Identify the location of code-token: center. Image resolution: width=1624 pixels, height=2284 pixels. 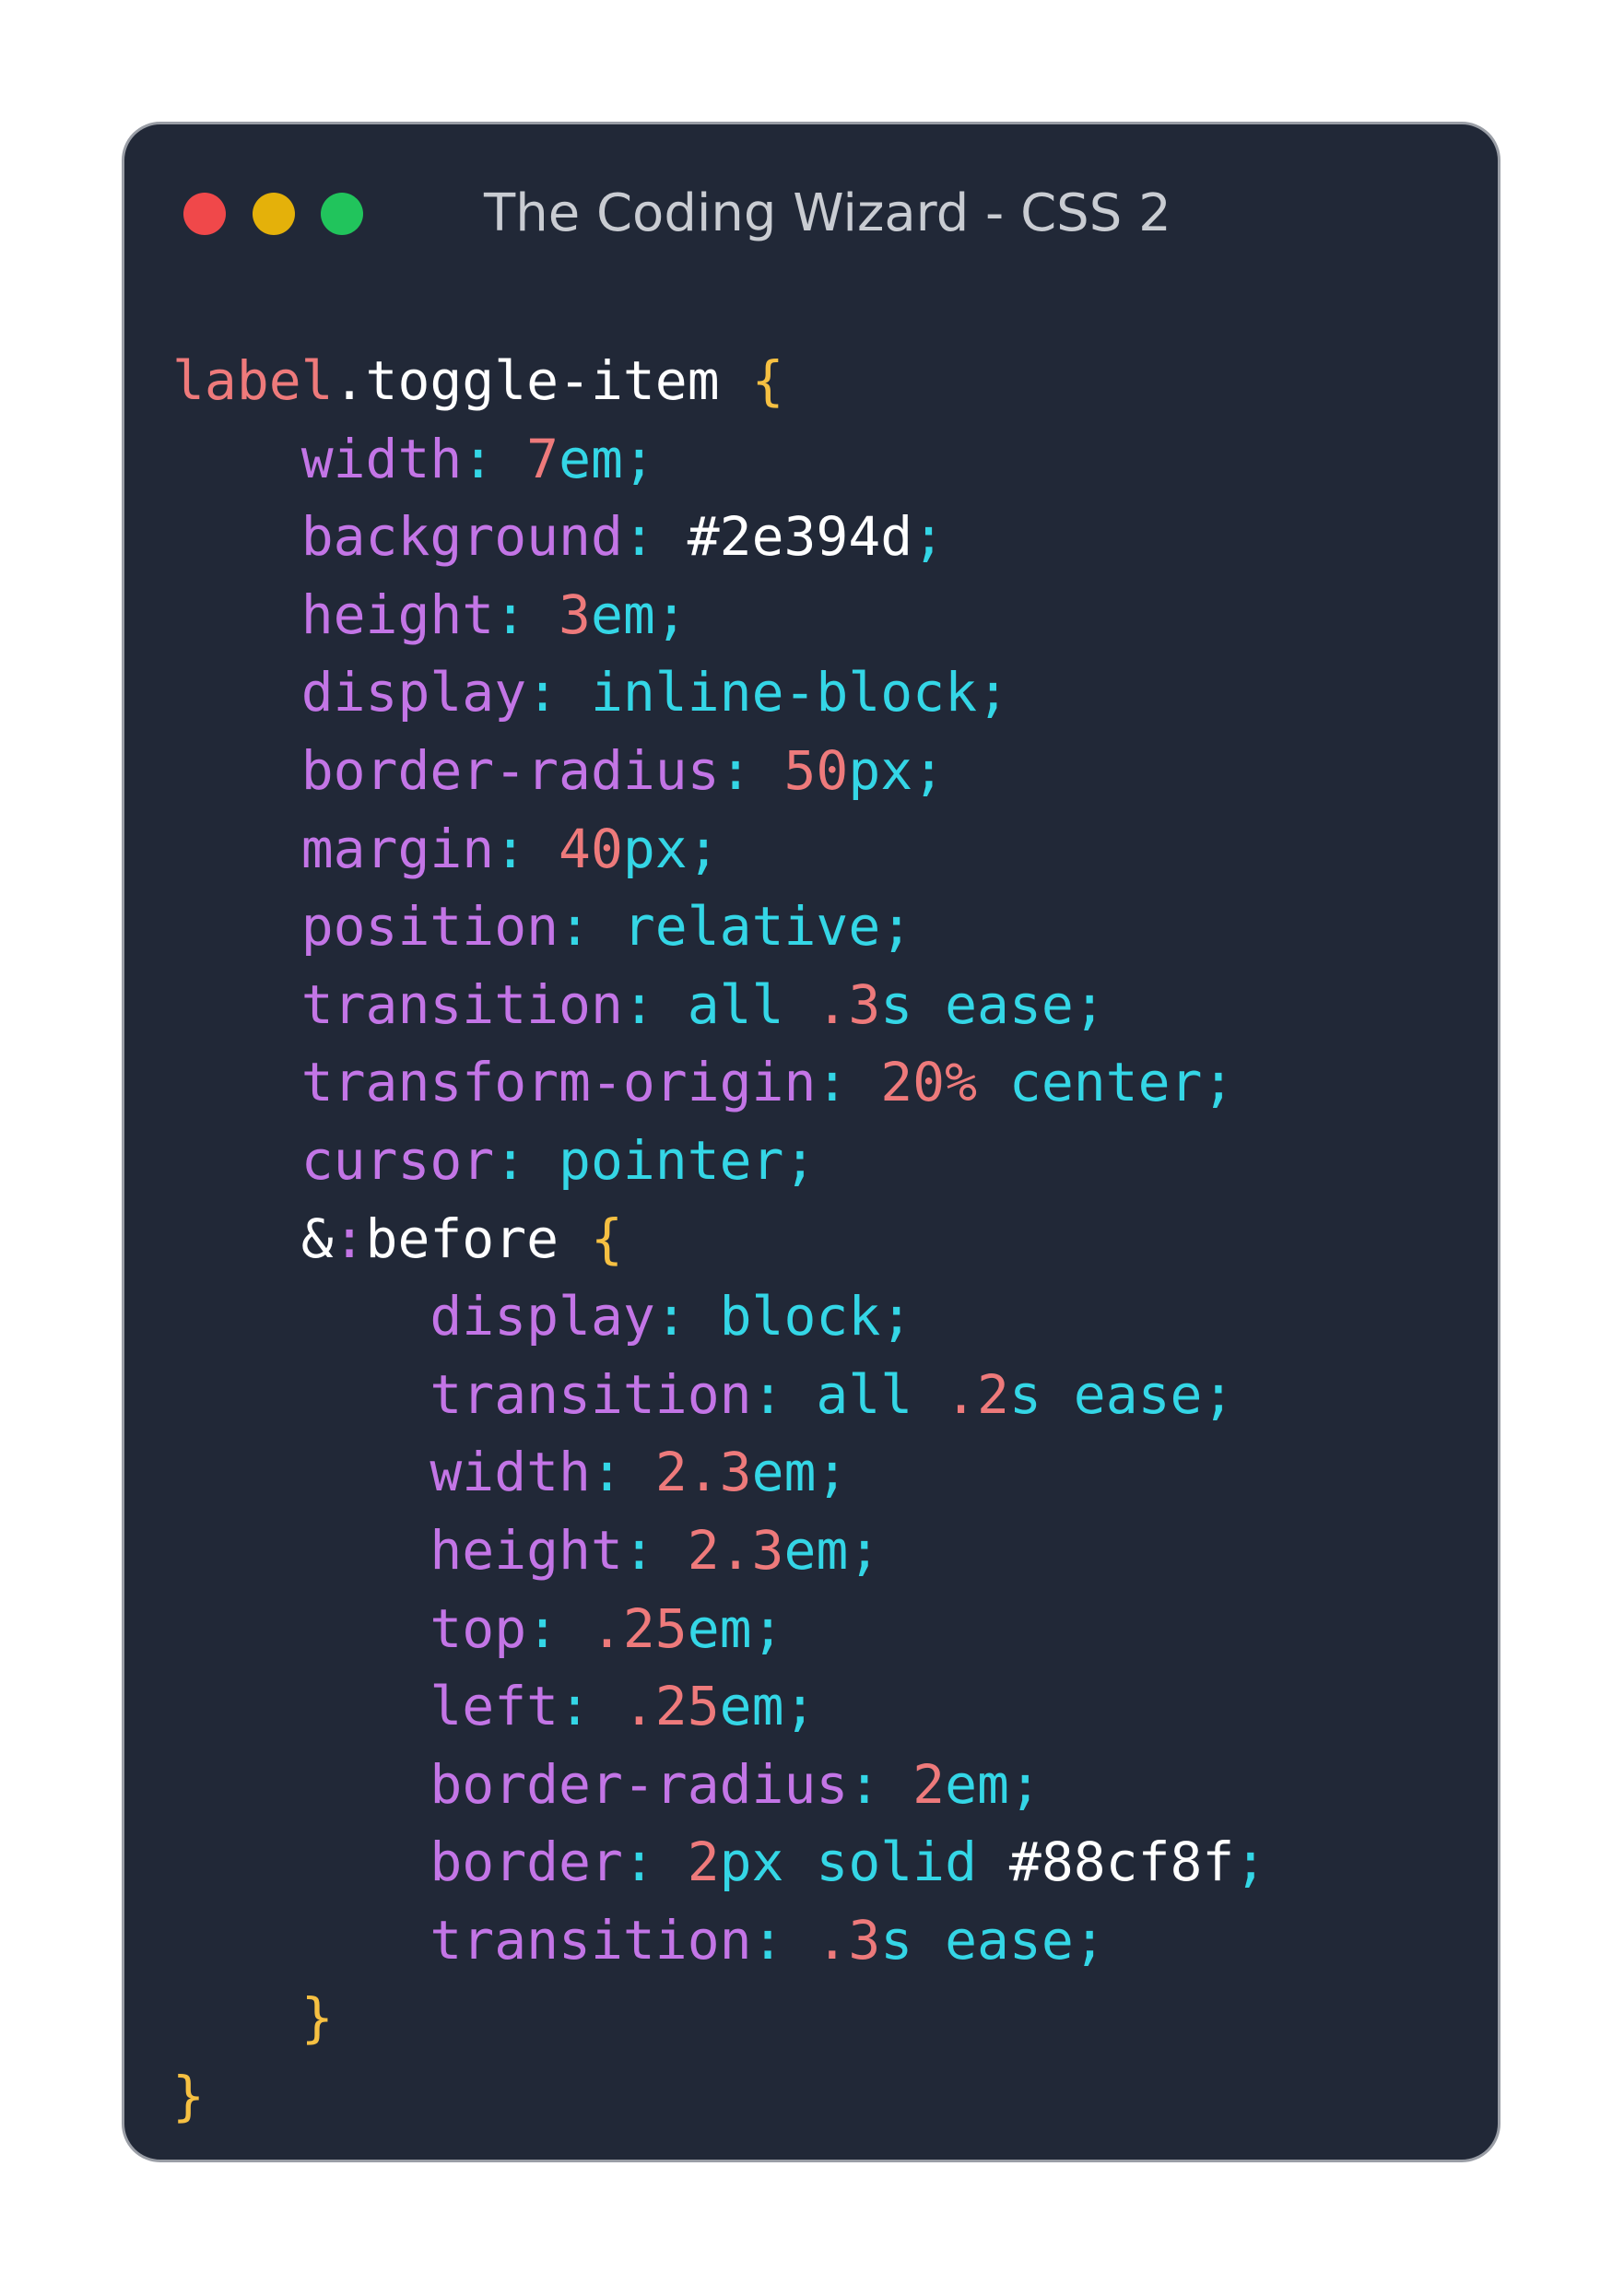
(1090, 1082).